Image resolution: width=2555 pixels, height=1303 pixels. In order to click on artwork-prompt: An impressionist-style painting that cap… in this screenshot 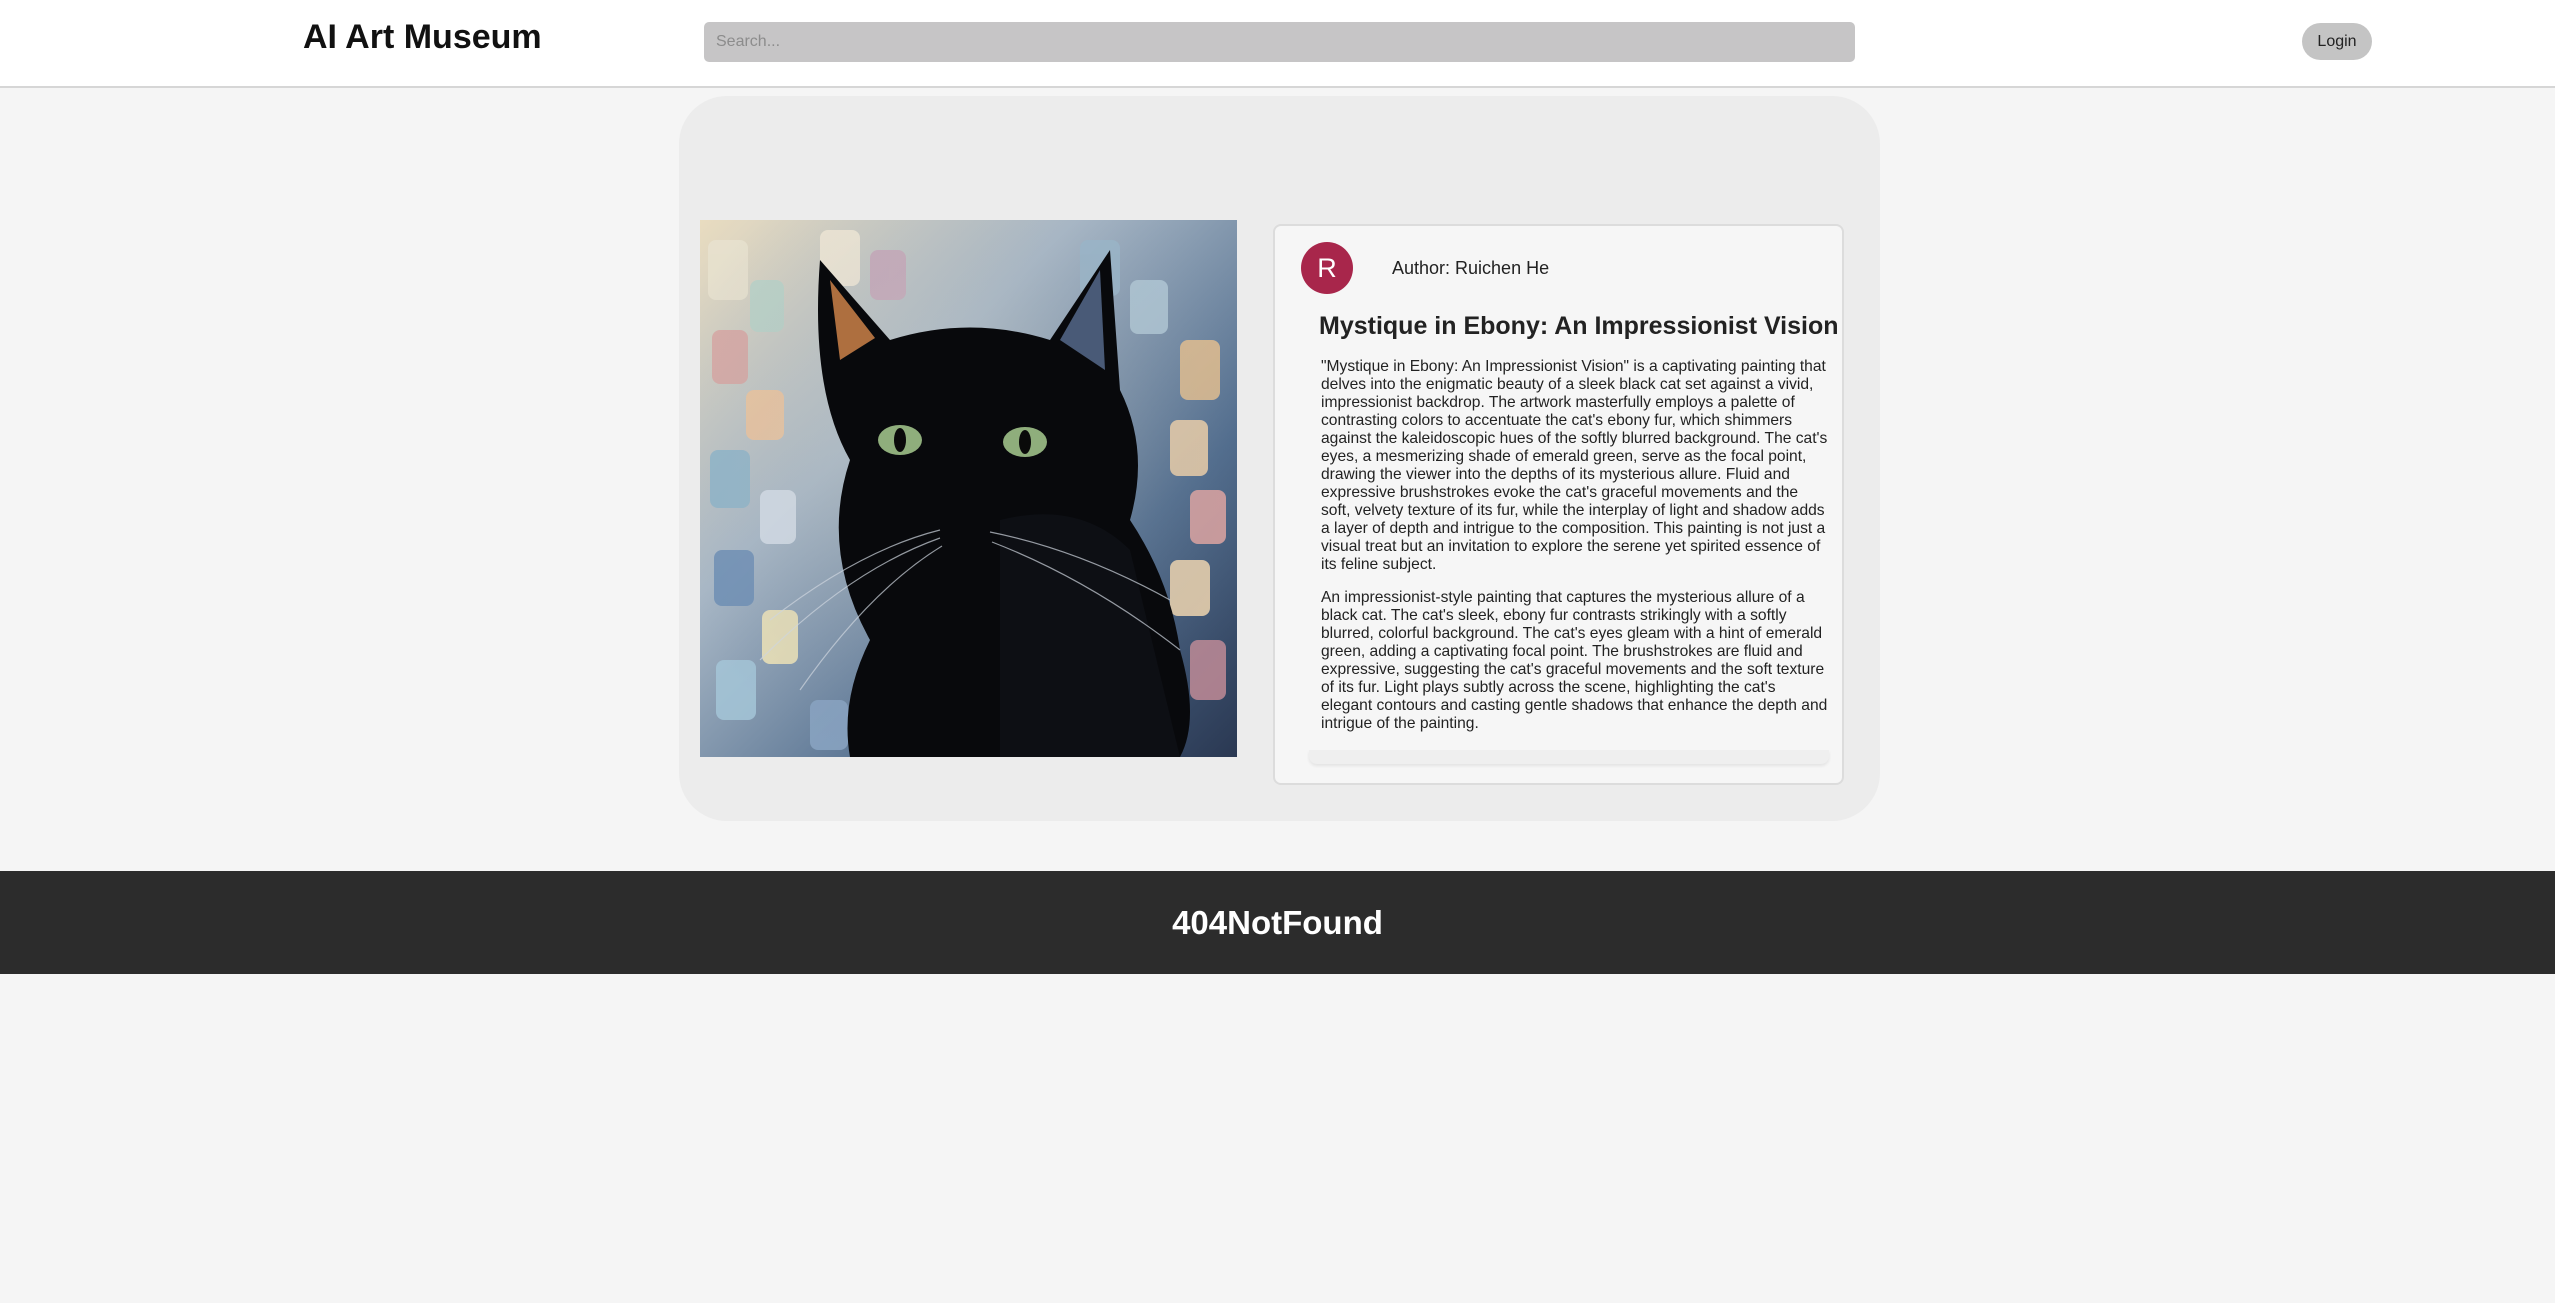, I will do `click(1574, 660)`.